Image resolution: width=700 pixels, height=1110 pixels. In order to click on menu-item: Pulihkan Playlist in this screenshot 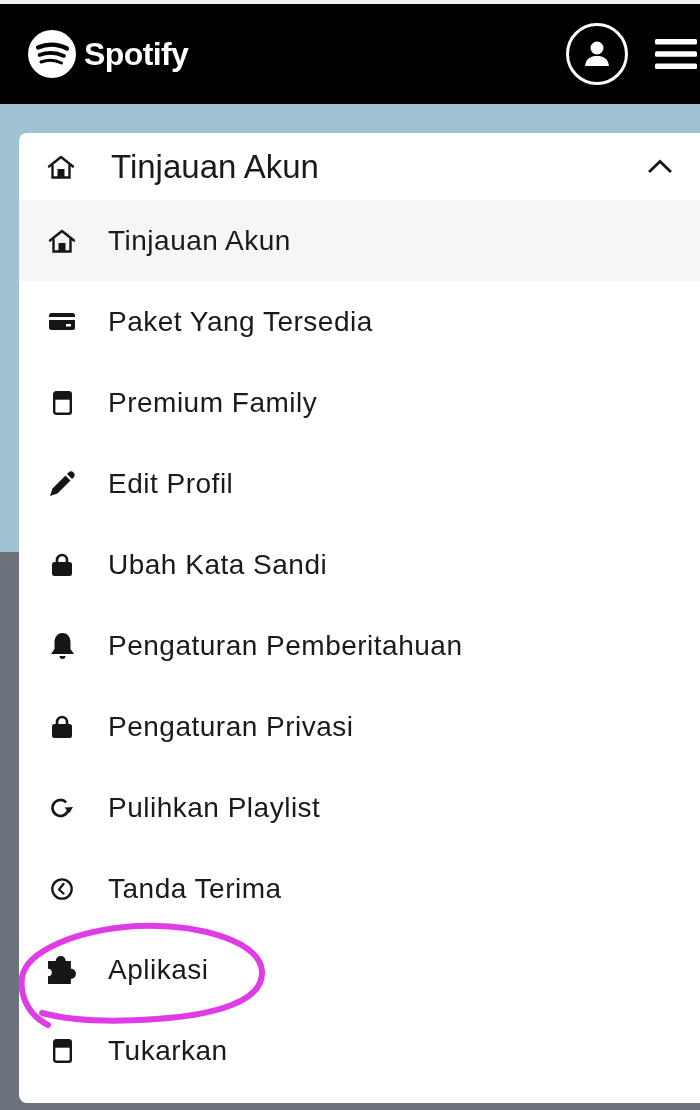, I will do `click(359, 807)`.